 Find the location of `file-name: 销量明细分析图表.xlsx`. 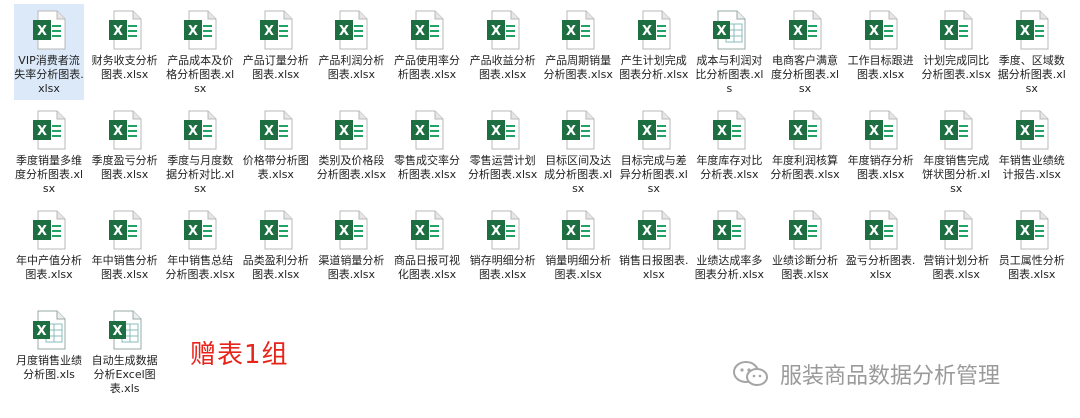

file-name: 销量明细分析图表.xlsx is located at coordinates (578, 267).